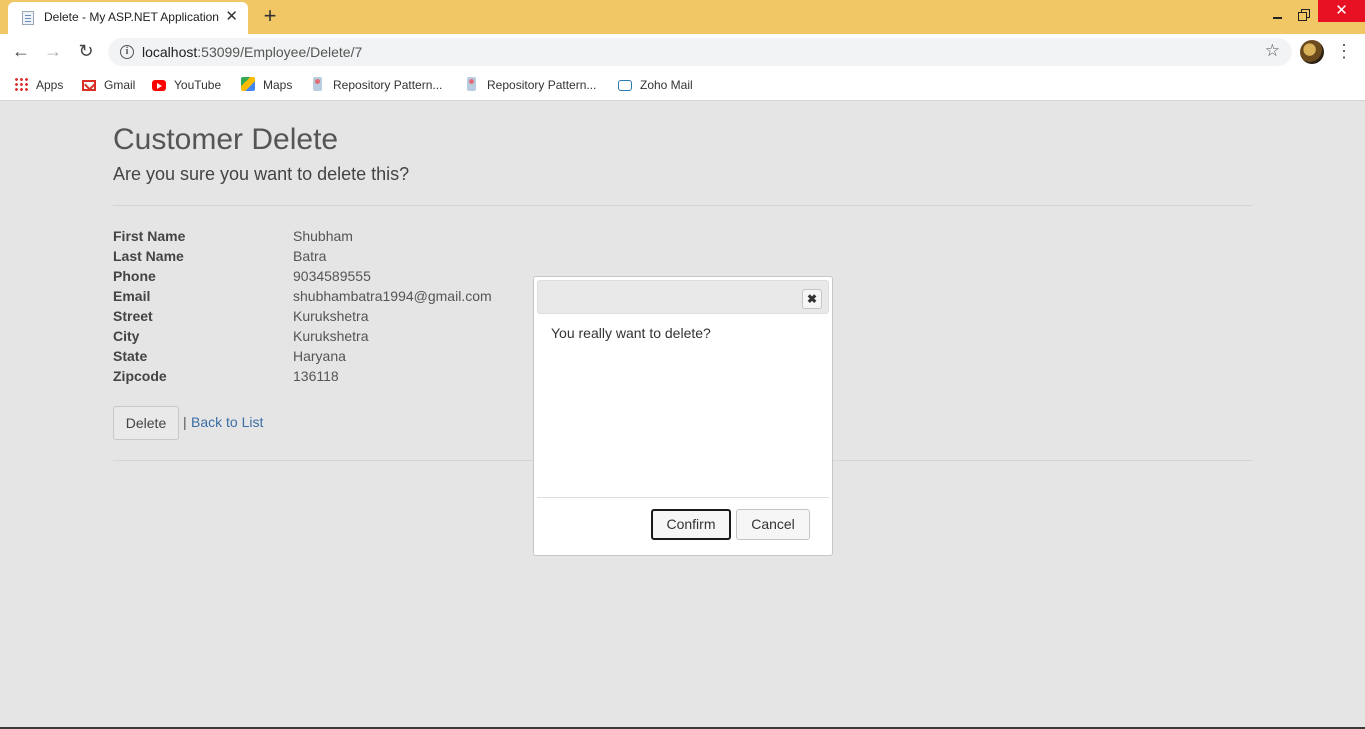 The width and height of the screenshot is (1365, 729). Describe the element at coordinates (1341, 11) in the screenshot. I see `window-close-button: ✕` at that location.